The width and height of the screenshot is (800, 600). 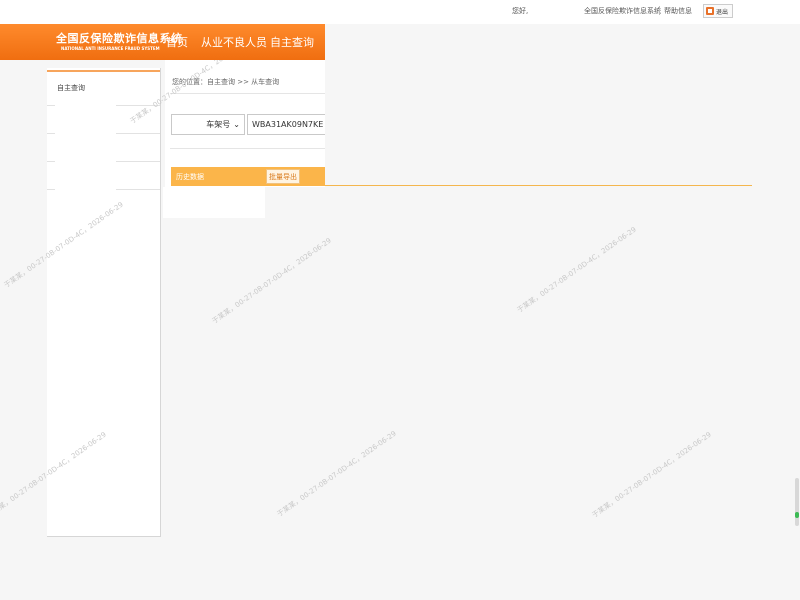 I want to click on scrollbar, so click(x=797, y=502).